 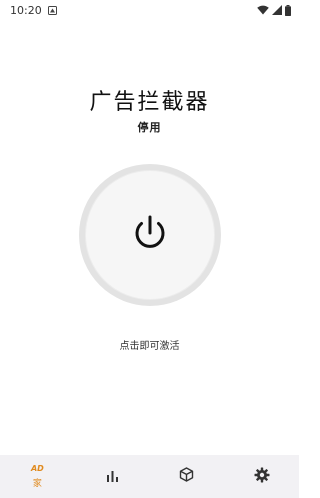 What do you see at coordinates (277, 10) in the screenshot?
I see `signal-icon` at bounding box center [277, 10].